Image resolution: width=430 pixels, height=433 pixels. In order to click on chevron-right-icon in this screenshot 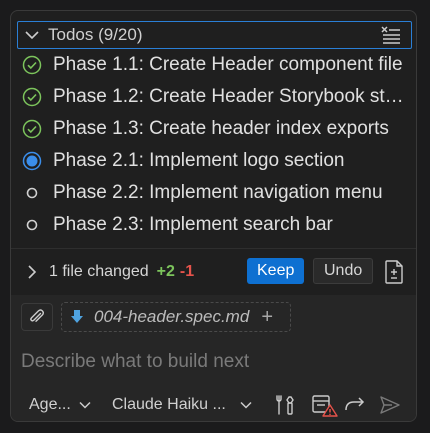, I will do `click(34, 272)`.